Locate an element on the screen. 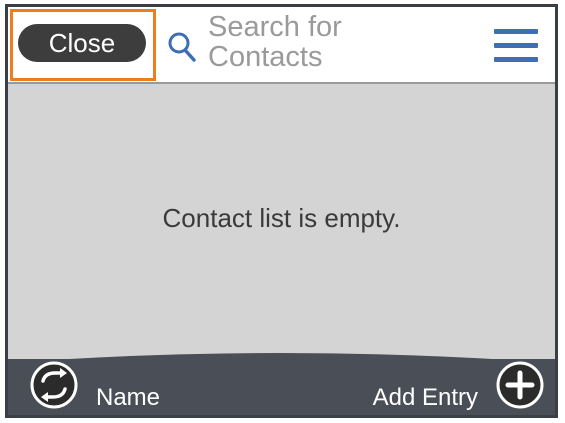 This screenshot has height=423, width=565. sort-toggle-icon is located at coordinates (54, 385).